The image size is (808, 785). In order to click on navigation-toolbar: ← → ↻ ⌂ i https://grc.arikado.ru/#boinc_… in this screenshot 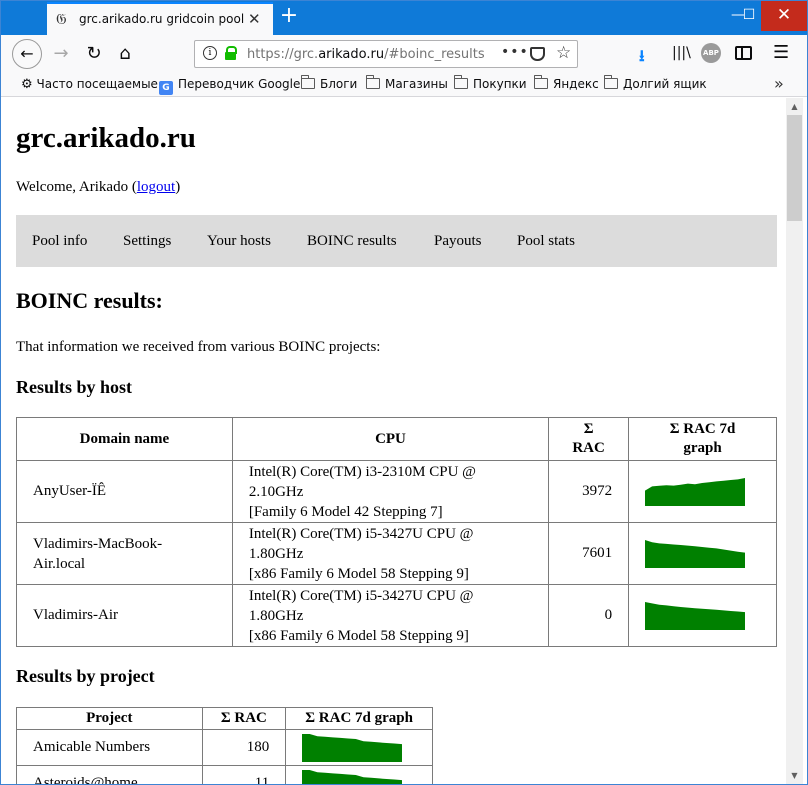, I will do `click(404, 54)`.